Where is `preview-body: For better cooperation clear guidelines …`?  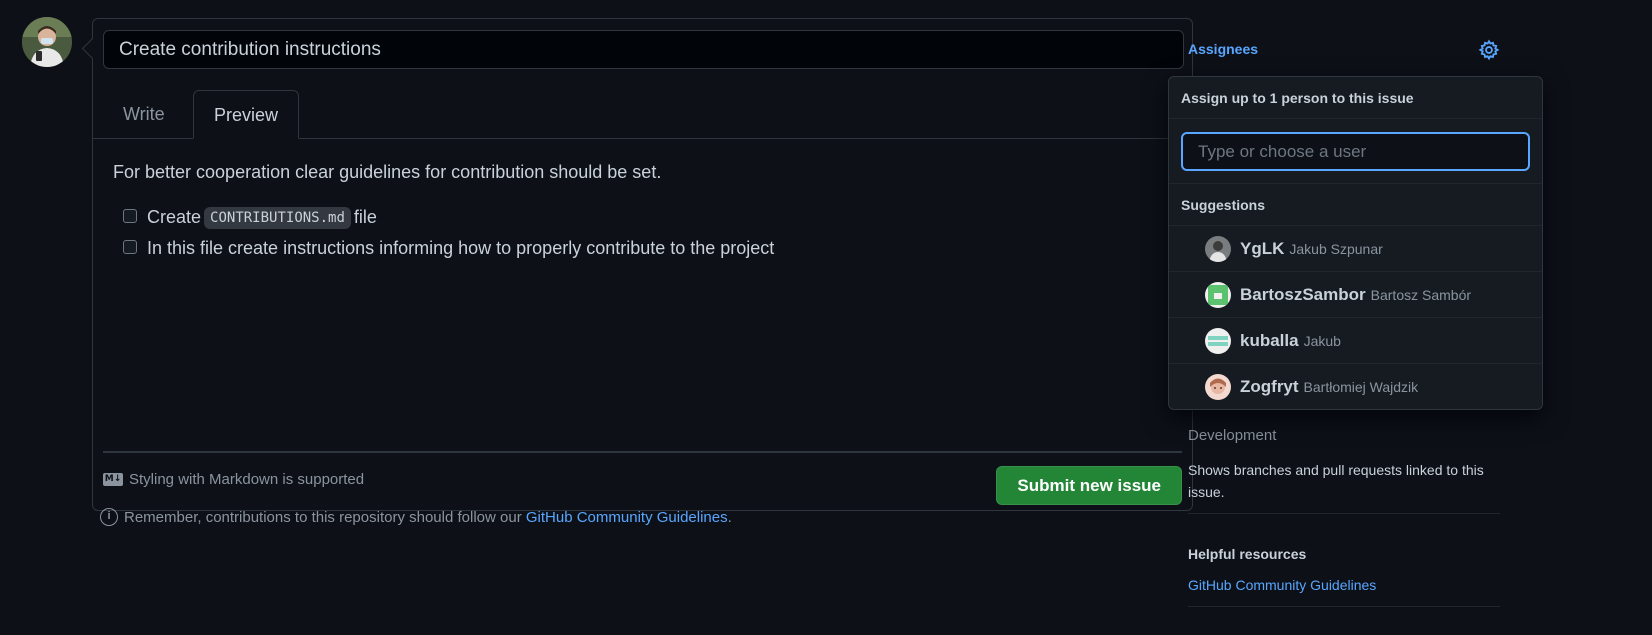
preview-body: For better cooperation clear guidelines … is located at coordinates (643, 213).